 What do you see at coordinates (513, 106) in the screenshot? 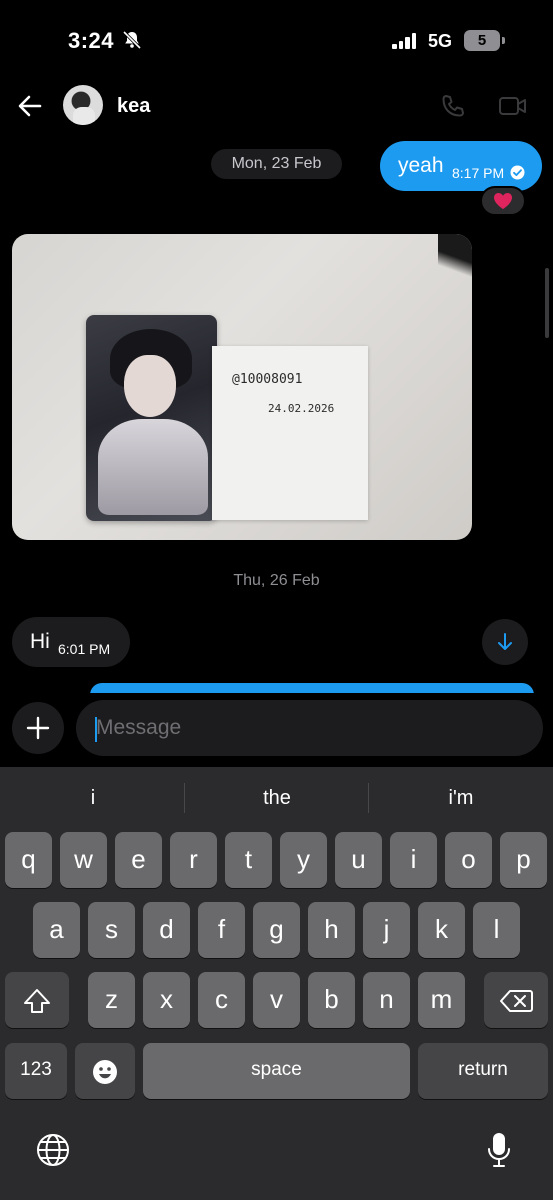
I see `video-call-icon` at bounding box center [513, 106].